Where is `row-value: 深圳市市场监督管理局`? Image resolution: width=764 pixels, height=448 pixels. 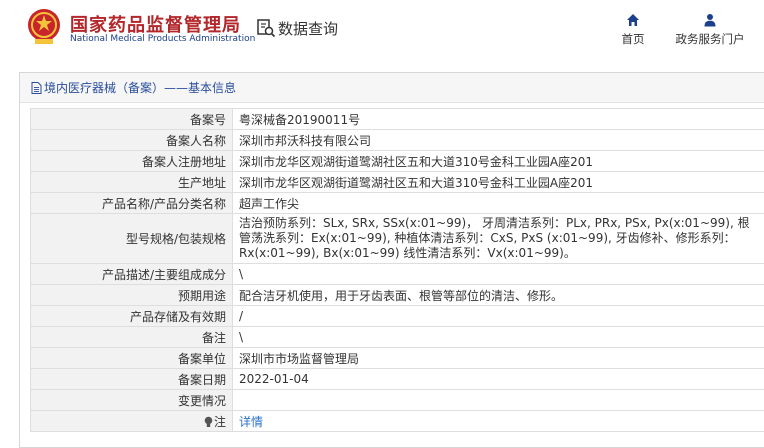
row-value: 深圳市市场监督管理局 is located at coordinates (498, 358).